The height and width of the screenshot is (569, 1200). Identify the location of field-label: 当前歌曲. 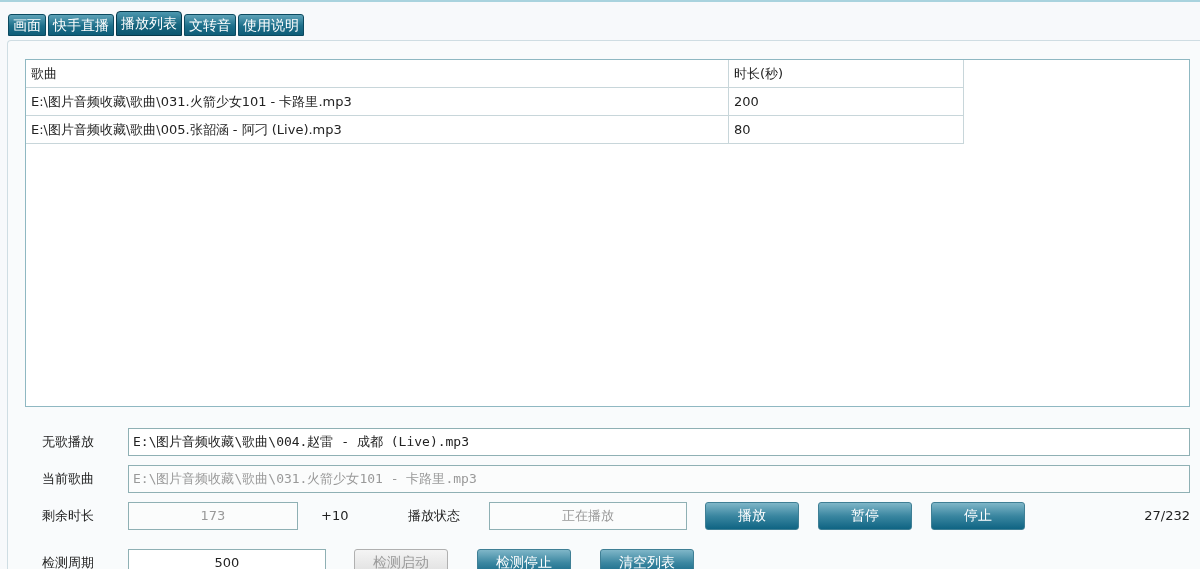
(68, 478).